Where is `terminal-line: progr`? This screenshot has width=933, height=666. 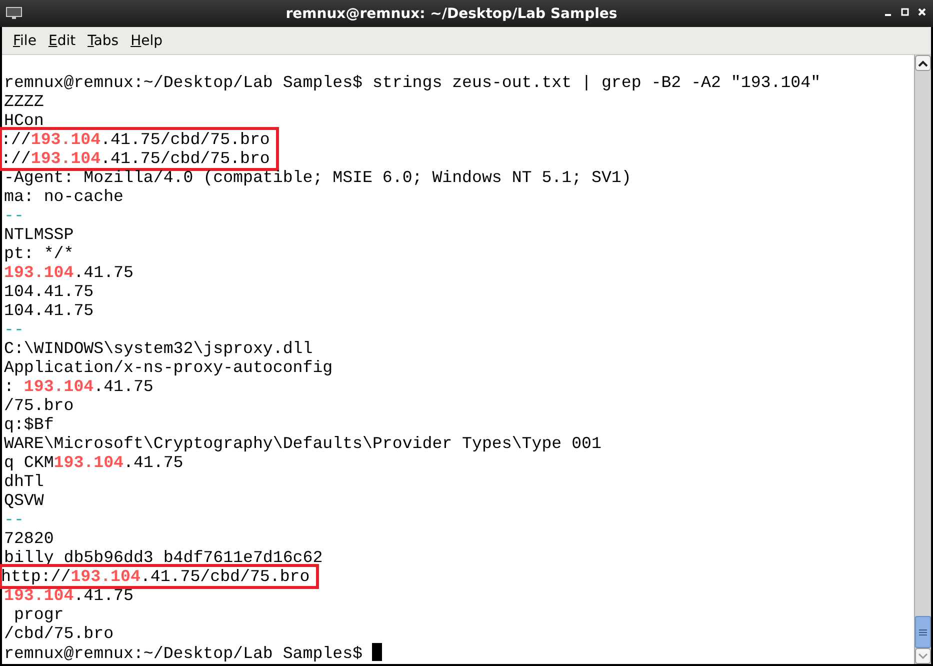 terminal-line: progr is located at coordinates (38, 614).